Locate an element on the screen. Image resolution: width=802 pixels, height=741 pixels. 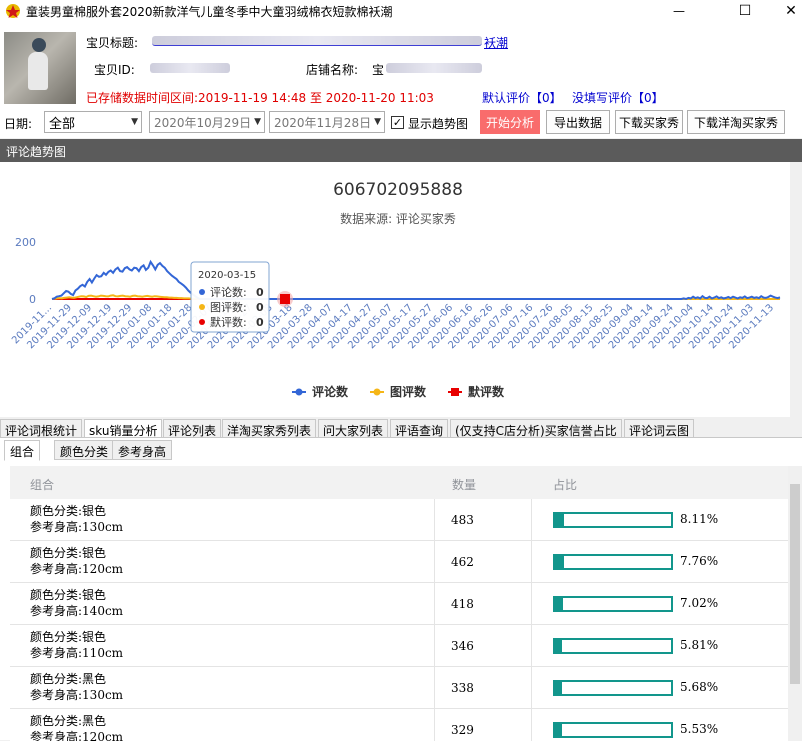
tab-label: 评论列表 is located at coordinates (192, 431).